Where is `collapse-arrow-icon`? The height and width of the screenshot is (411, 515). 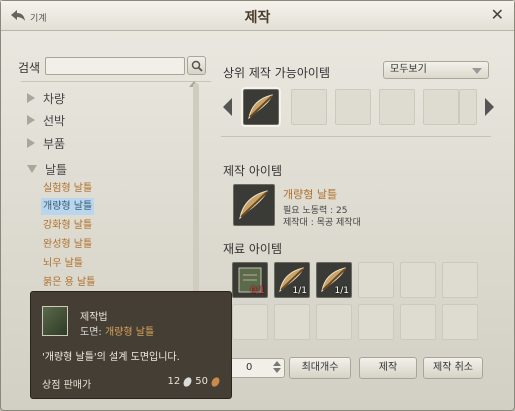 collapse-arrow-icon is located at coordinates (32, 169).